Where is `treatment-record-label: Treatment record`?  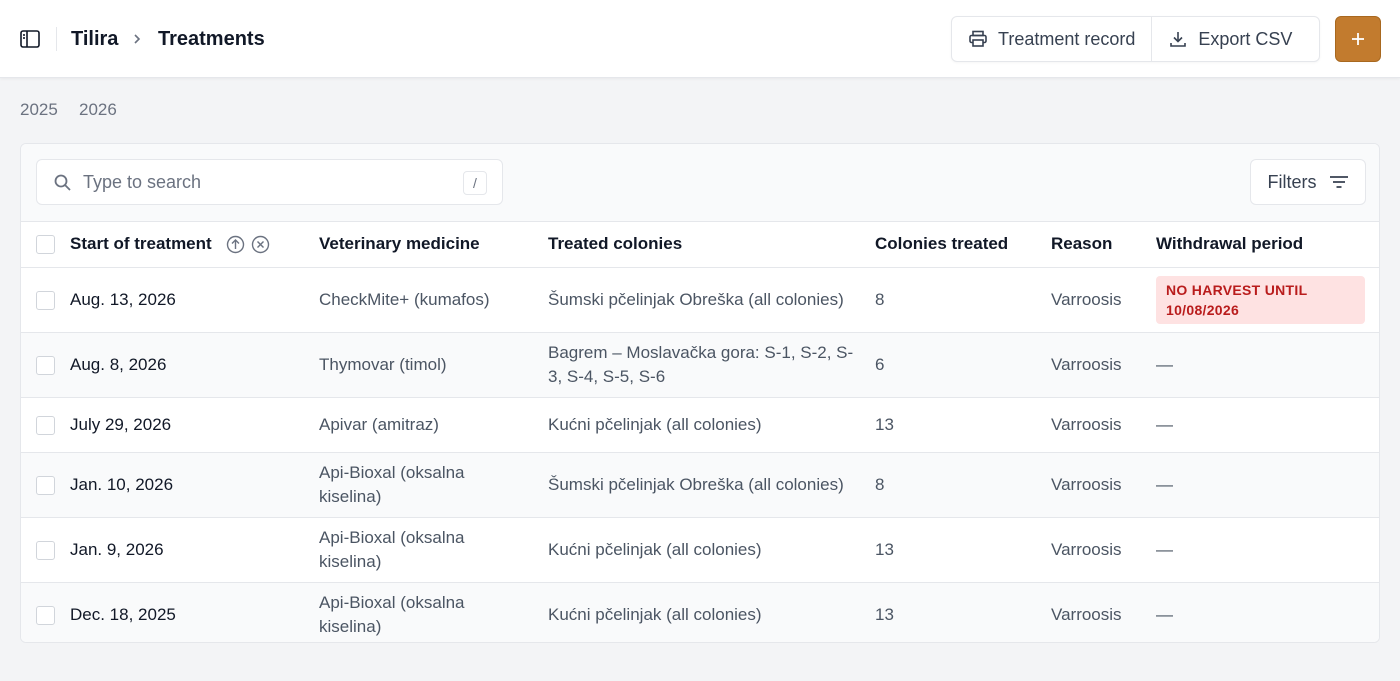 treatment-record-label: Treatment record is located at coordinates (1067, 38).